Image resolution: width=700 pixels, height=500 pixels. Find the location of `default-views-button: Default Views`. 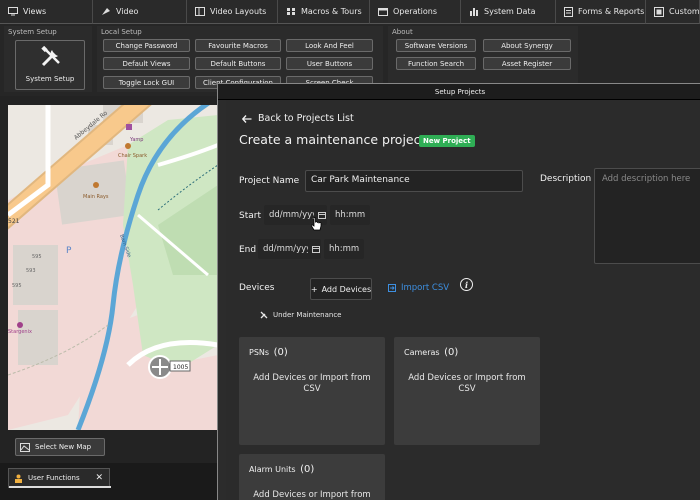

default-views-button: Default Views is located at coordinates (146, 63).